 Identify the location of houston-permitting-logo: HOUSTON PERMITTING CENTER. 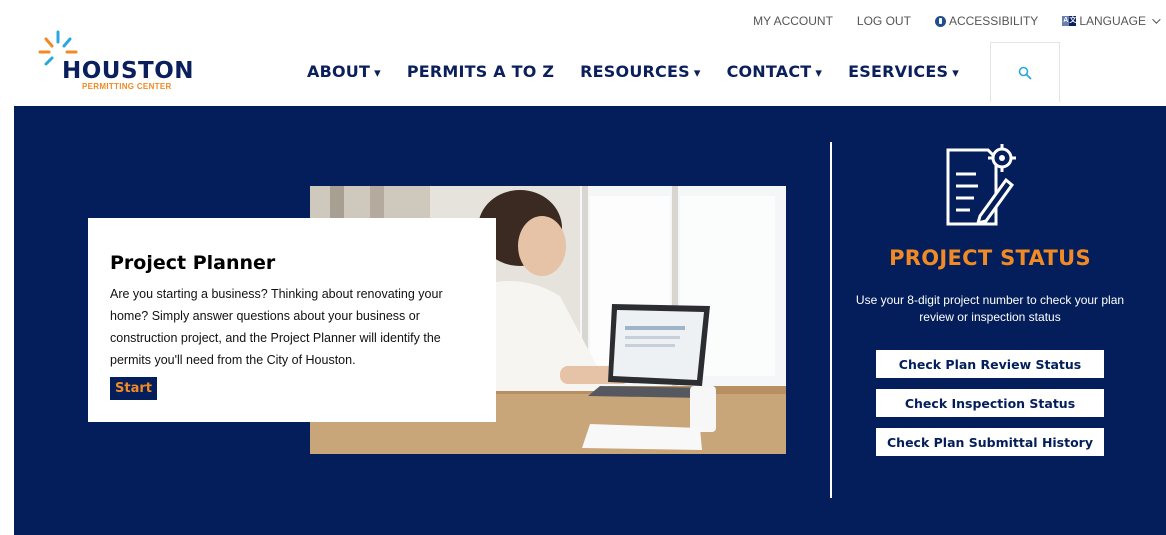
(116, 61).